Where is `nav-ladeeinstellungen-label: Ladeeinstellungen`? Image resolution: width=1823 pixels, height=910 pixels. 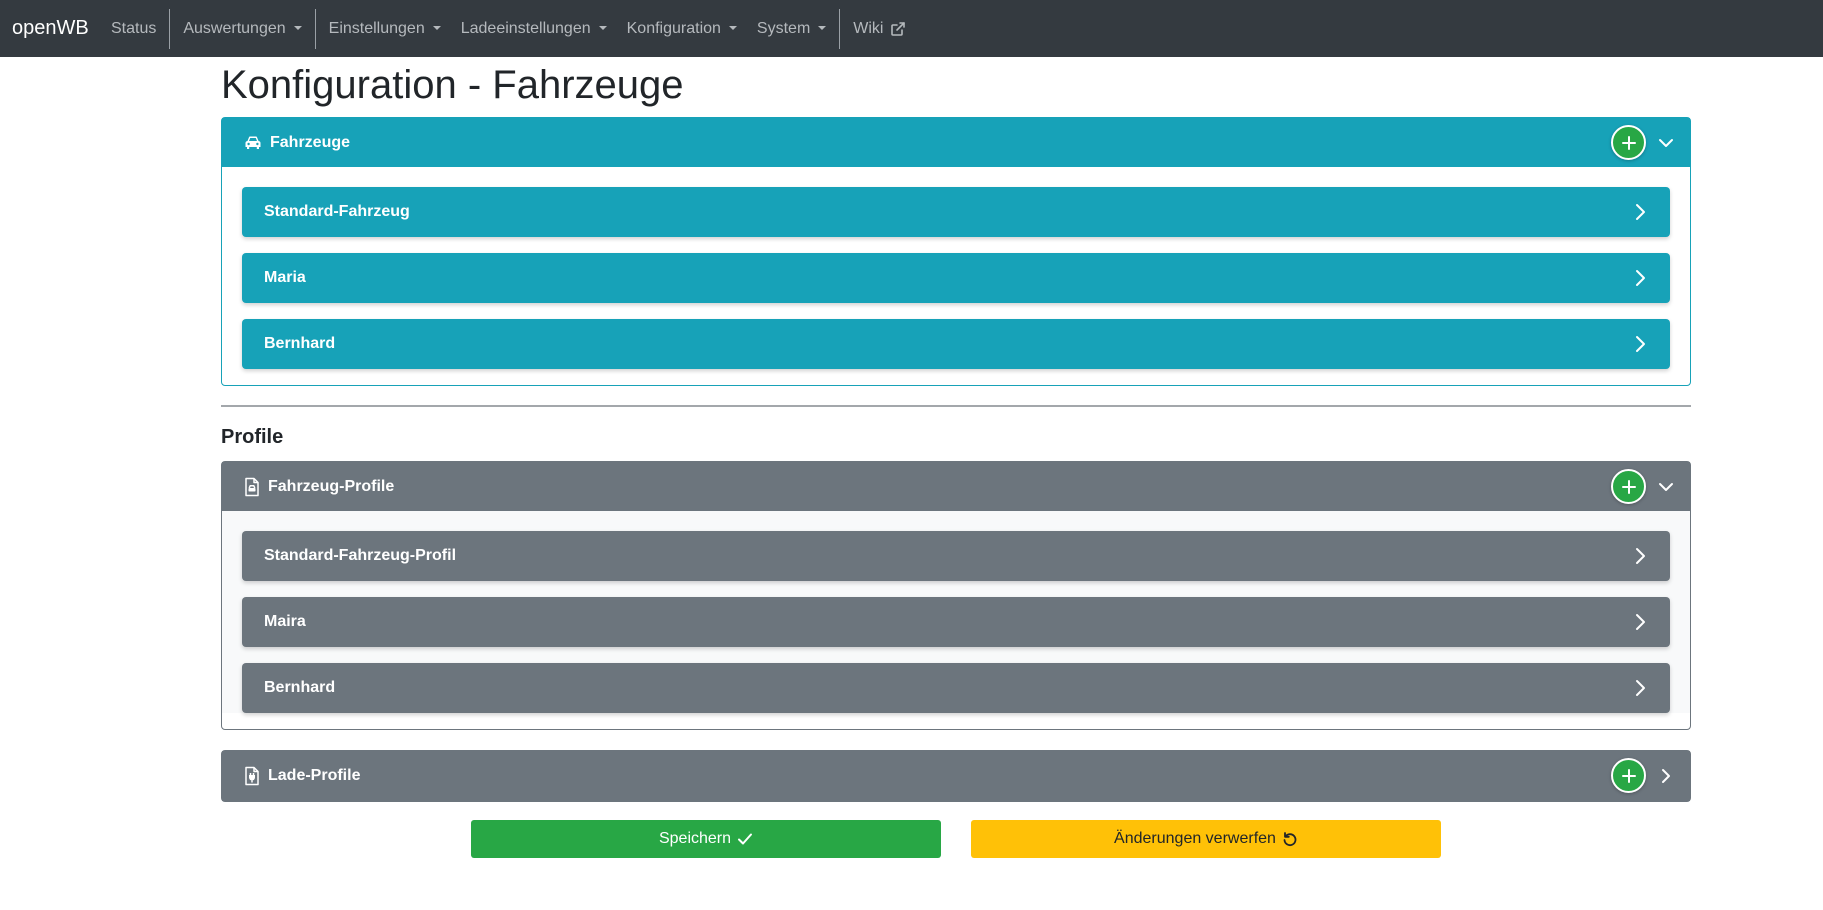 nav-ladeeinstellungen-label: Ladeeinstellungen is located at coordinates (525, 28).